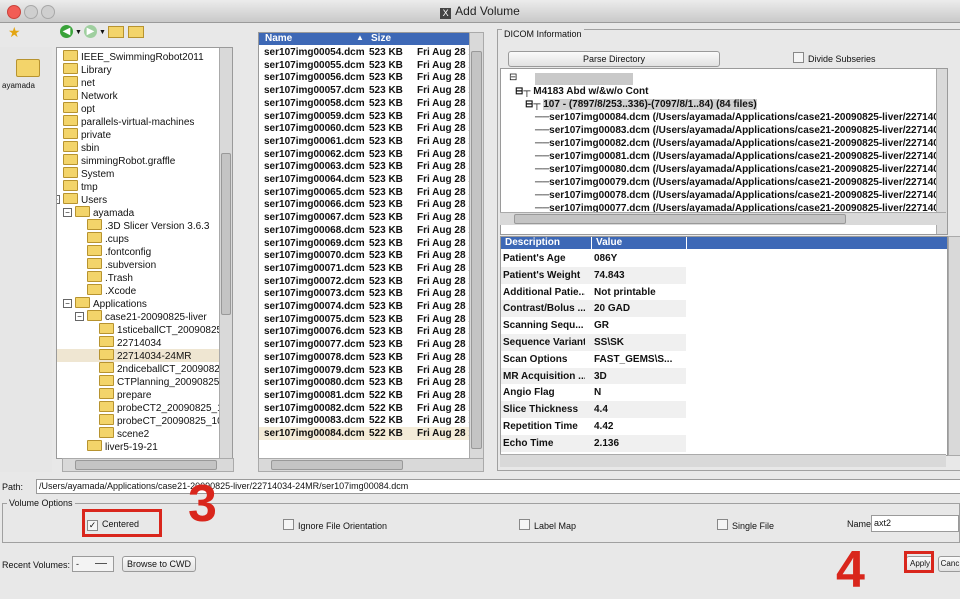 The height and width of the screenshot is (599, 960). I want to click on file-row: ser107img00063.dcm 523 KB Fri Aug 28 1, so click(364, 166).